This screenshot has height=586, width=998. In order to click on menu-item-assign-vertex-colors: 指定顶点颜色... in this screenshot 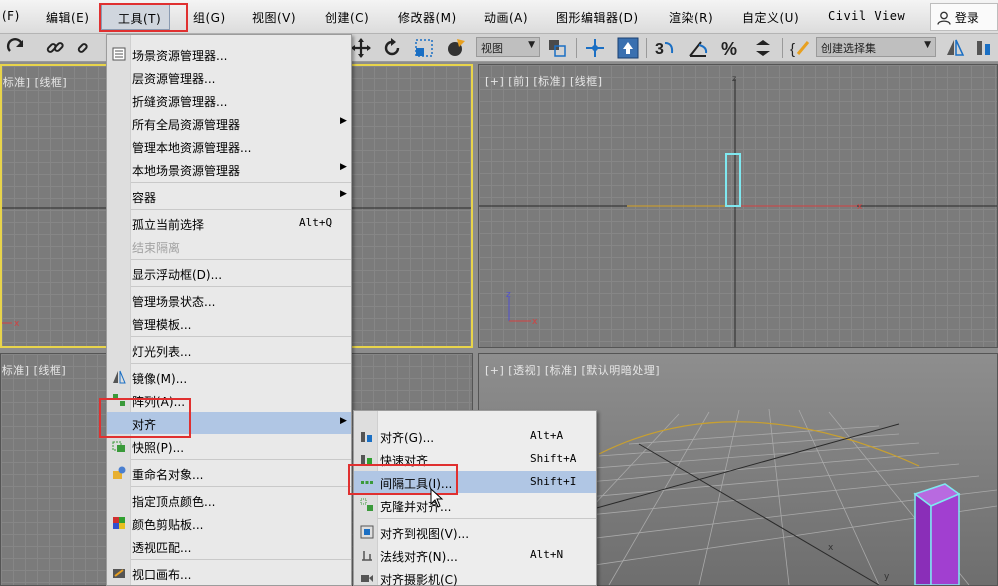, I will do `click(229, 500)`.